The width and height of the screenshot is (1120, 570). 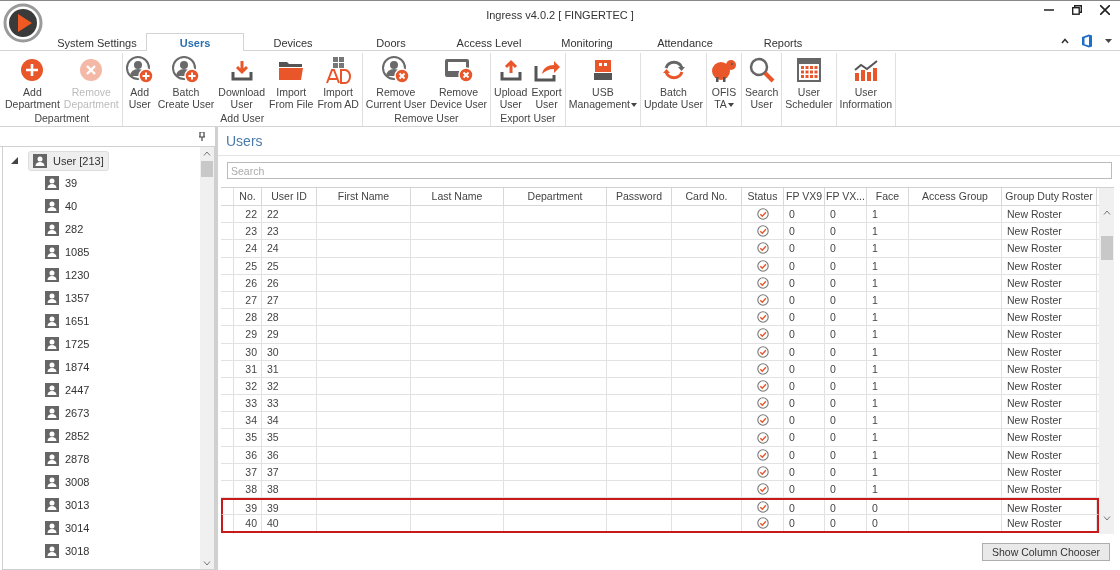 I want to click on tree-item: 1357, so click(x=101, y=297).